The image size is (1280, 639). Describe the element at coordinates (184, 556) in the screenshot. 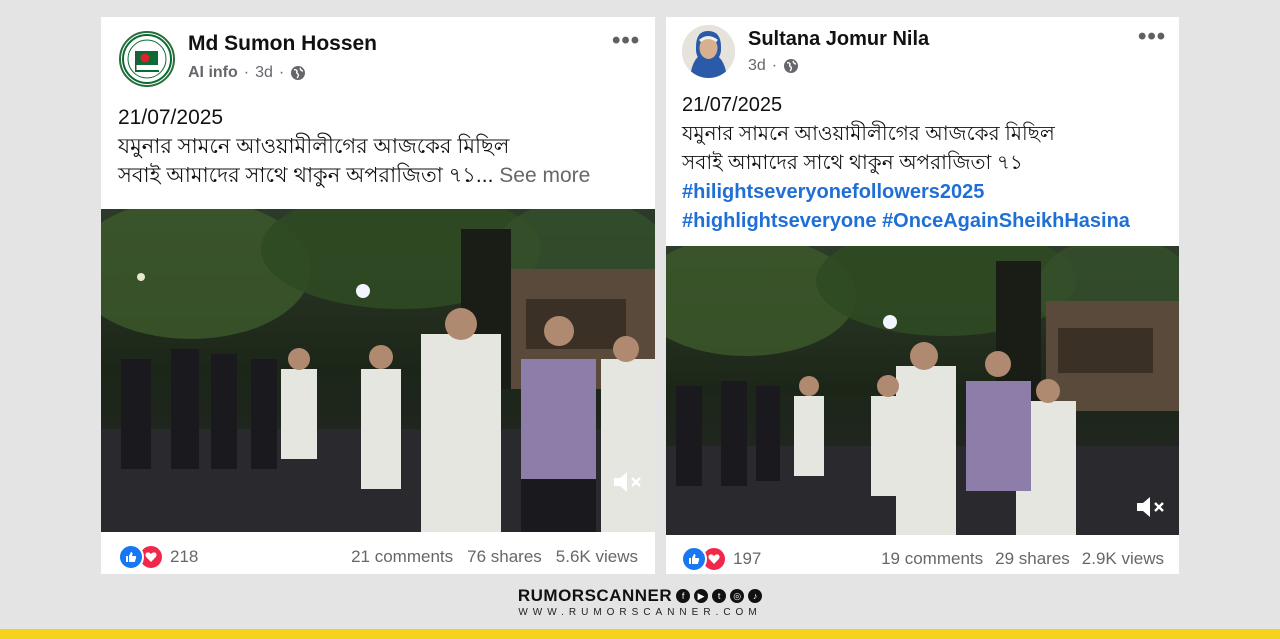

I see `reaction-count: 218` at that location.